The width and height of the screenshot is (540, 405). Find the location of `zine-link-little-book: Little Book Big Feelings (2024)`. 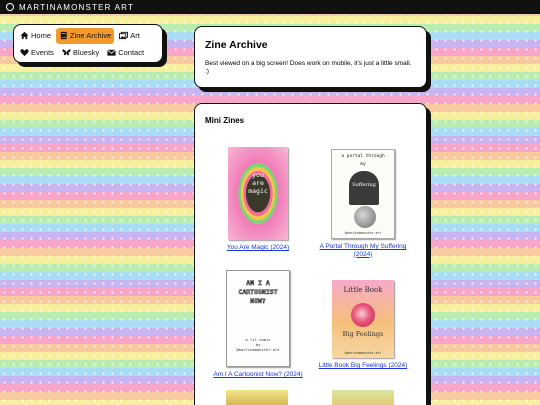

zine-link-little-book: Little Book Big Feelings (2024) is located at coordinates (363, 366).